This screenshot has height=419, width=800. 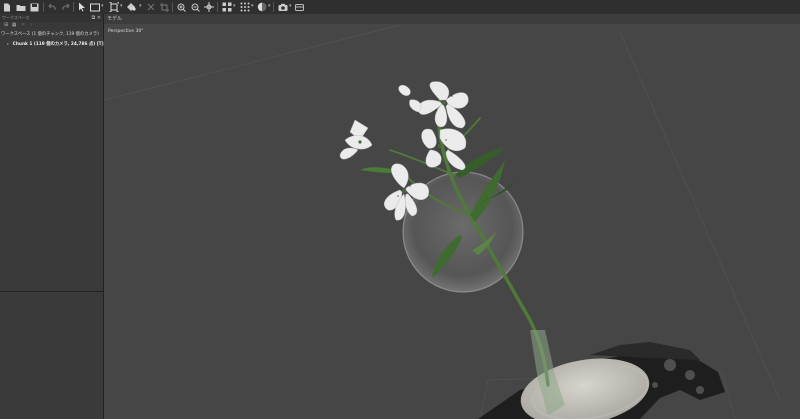 I want to click on move-object-icon, so click(x=208, y=7).